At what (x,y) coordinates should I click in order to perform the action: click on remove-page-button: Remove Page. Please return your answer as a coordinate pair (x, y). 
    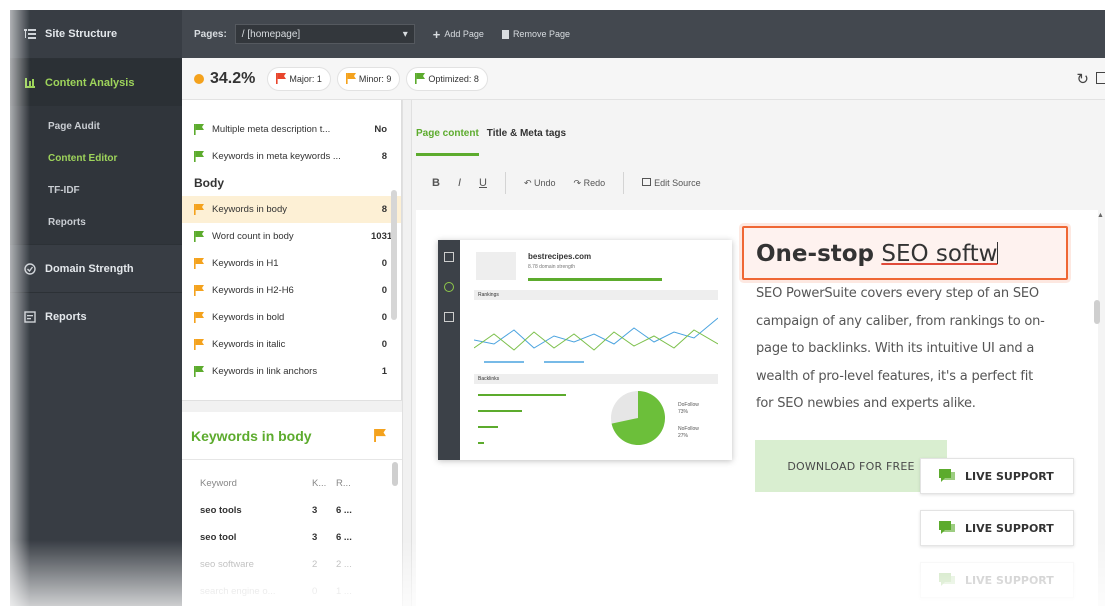
    Looking at the image, I should click on (535, 34).